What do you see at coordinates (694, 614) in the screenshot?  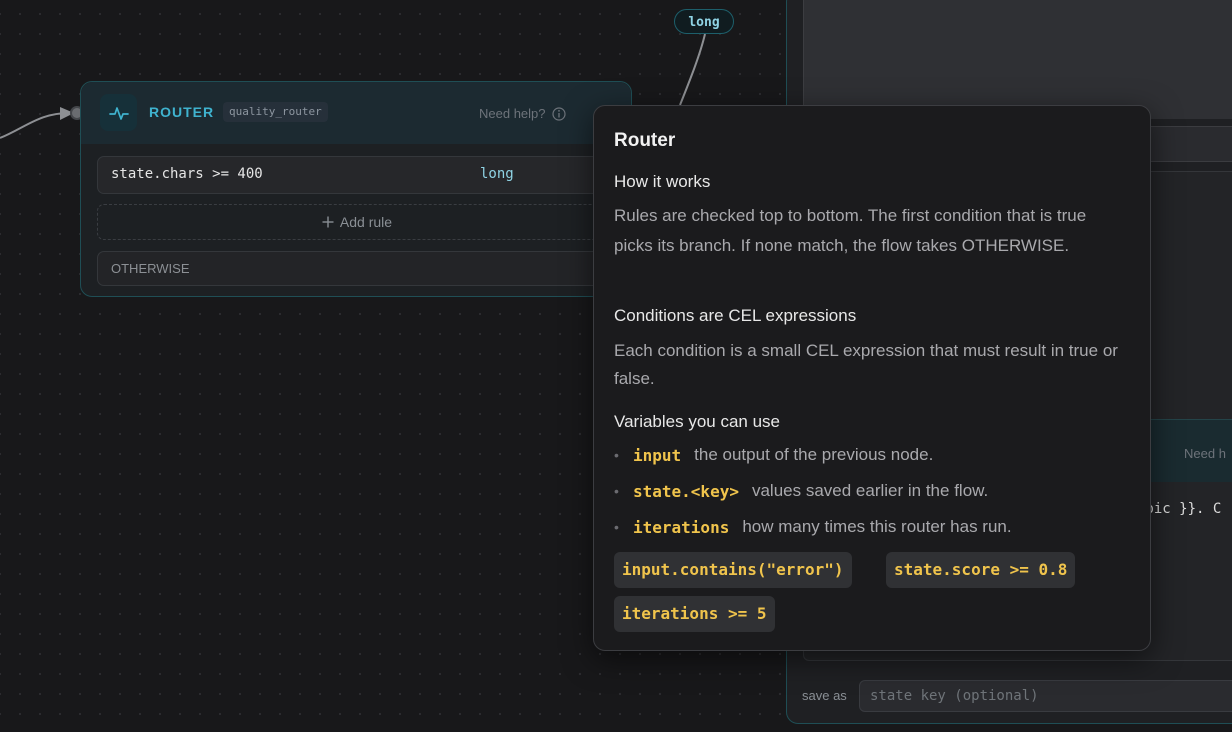 I see `example-chip: iterations >= 5` at bounding box center [694, 614].